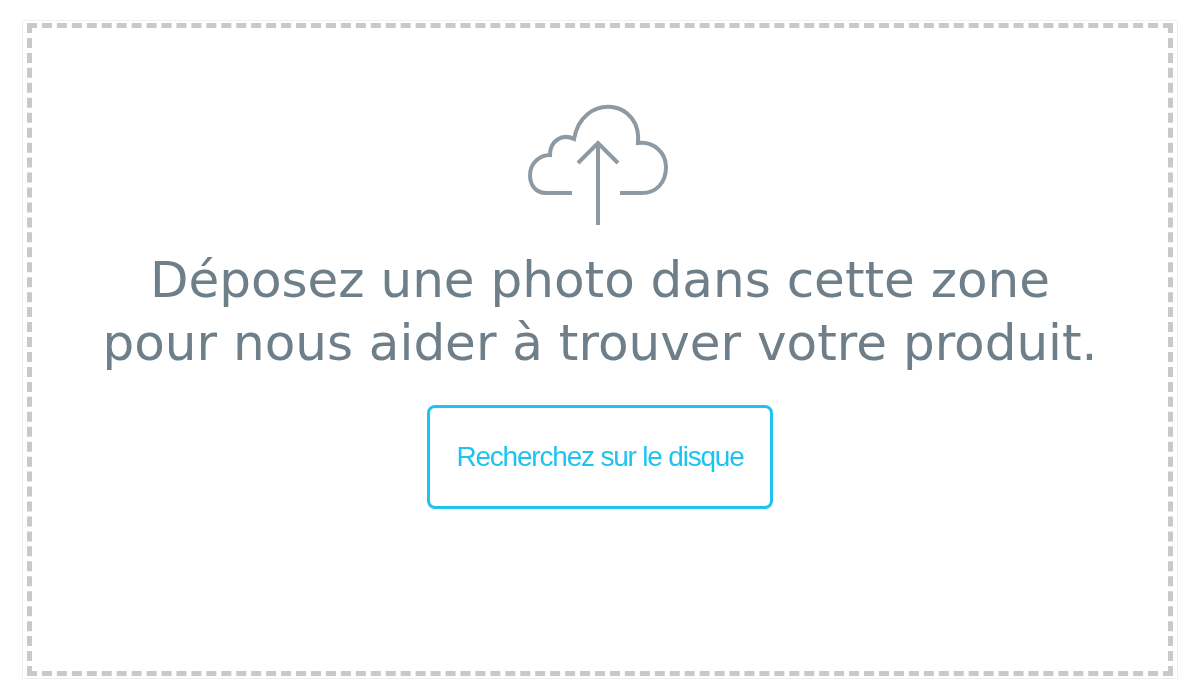 Image resolution: width=1200 pixels, height=699 pixels. What do you see at coordinates (600, 457) in the screenshot?
I see `browse-button: Recherchez sur le disque` at bounding box center [600, 457].